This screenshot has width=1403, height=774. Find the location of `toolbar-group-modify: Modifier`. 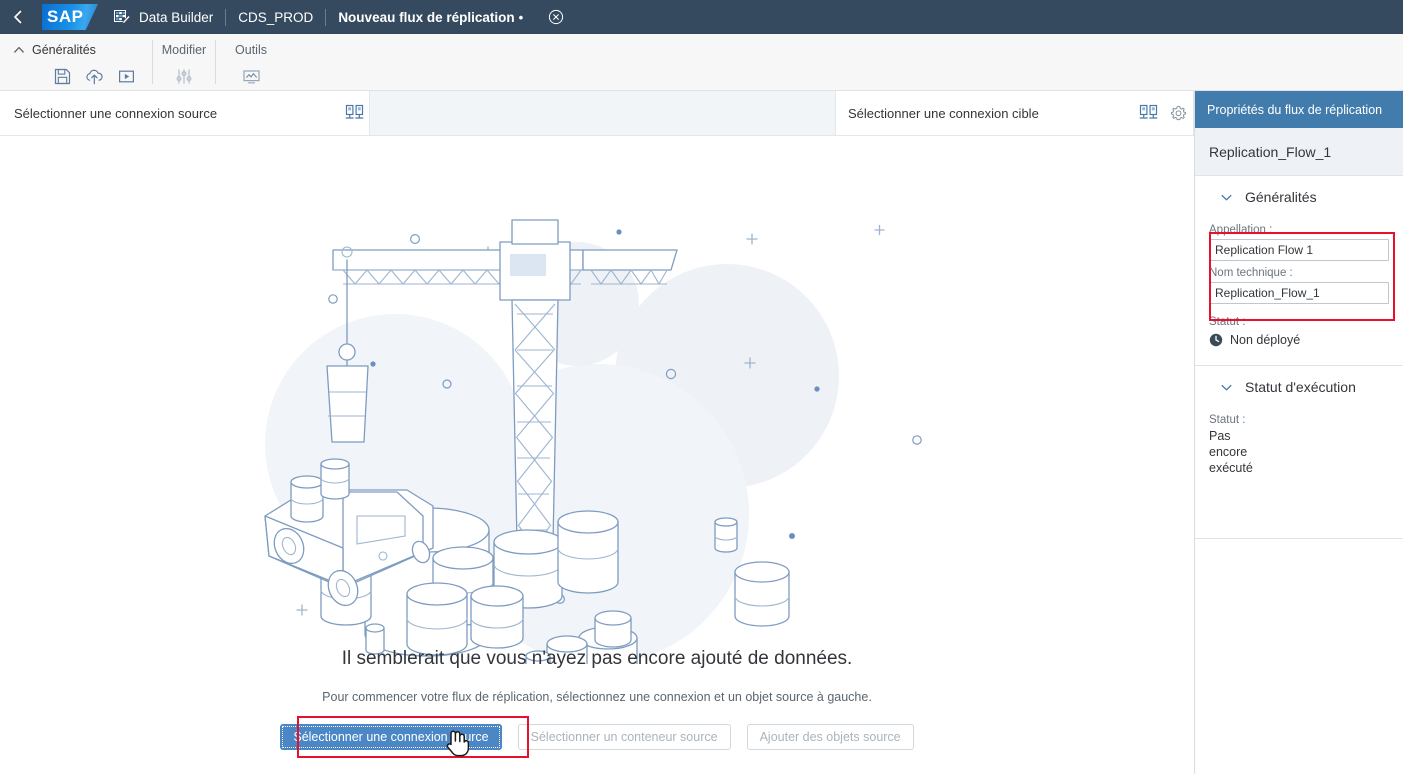

toolbar-group-modify: Modifier is located at coordinates (184, 62).